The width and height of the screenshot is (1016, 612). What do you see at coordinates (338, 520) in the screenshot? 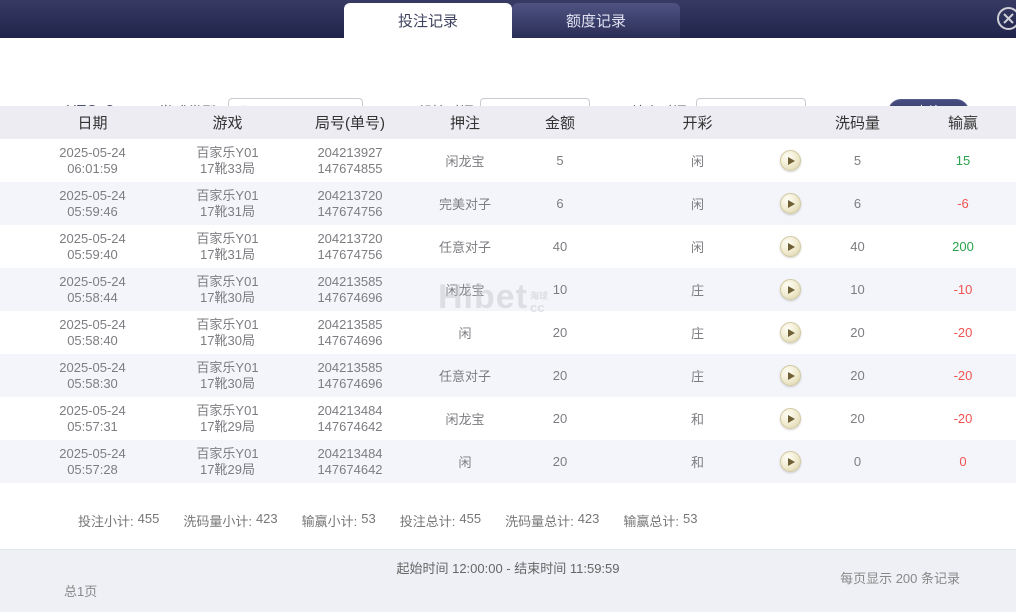
I see `summary-winloss-subtotal: 输赢小计: 53` at bounding box center [338, 520].